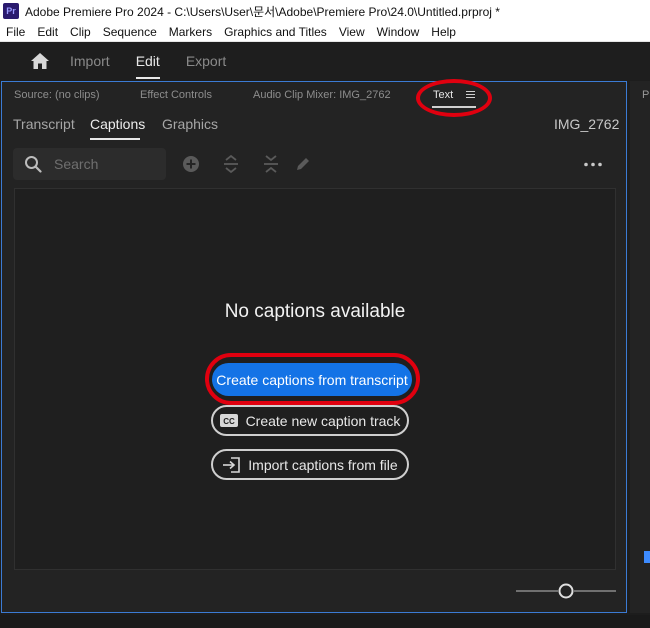 Image resolution: width=650 pixels, height=628 pixels. I want to click on menu-sequence: Sequence, so click(130, 32).